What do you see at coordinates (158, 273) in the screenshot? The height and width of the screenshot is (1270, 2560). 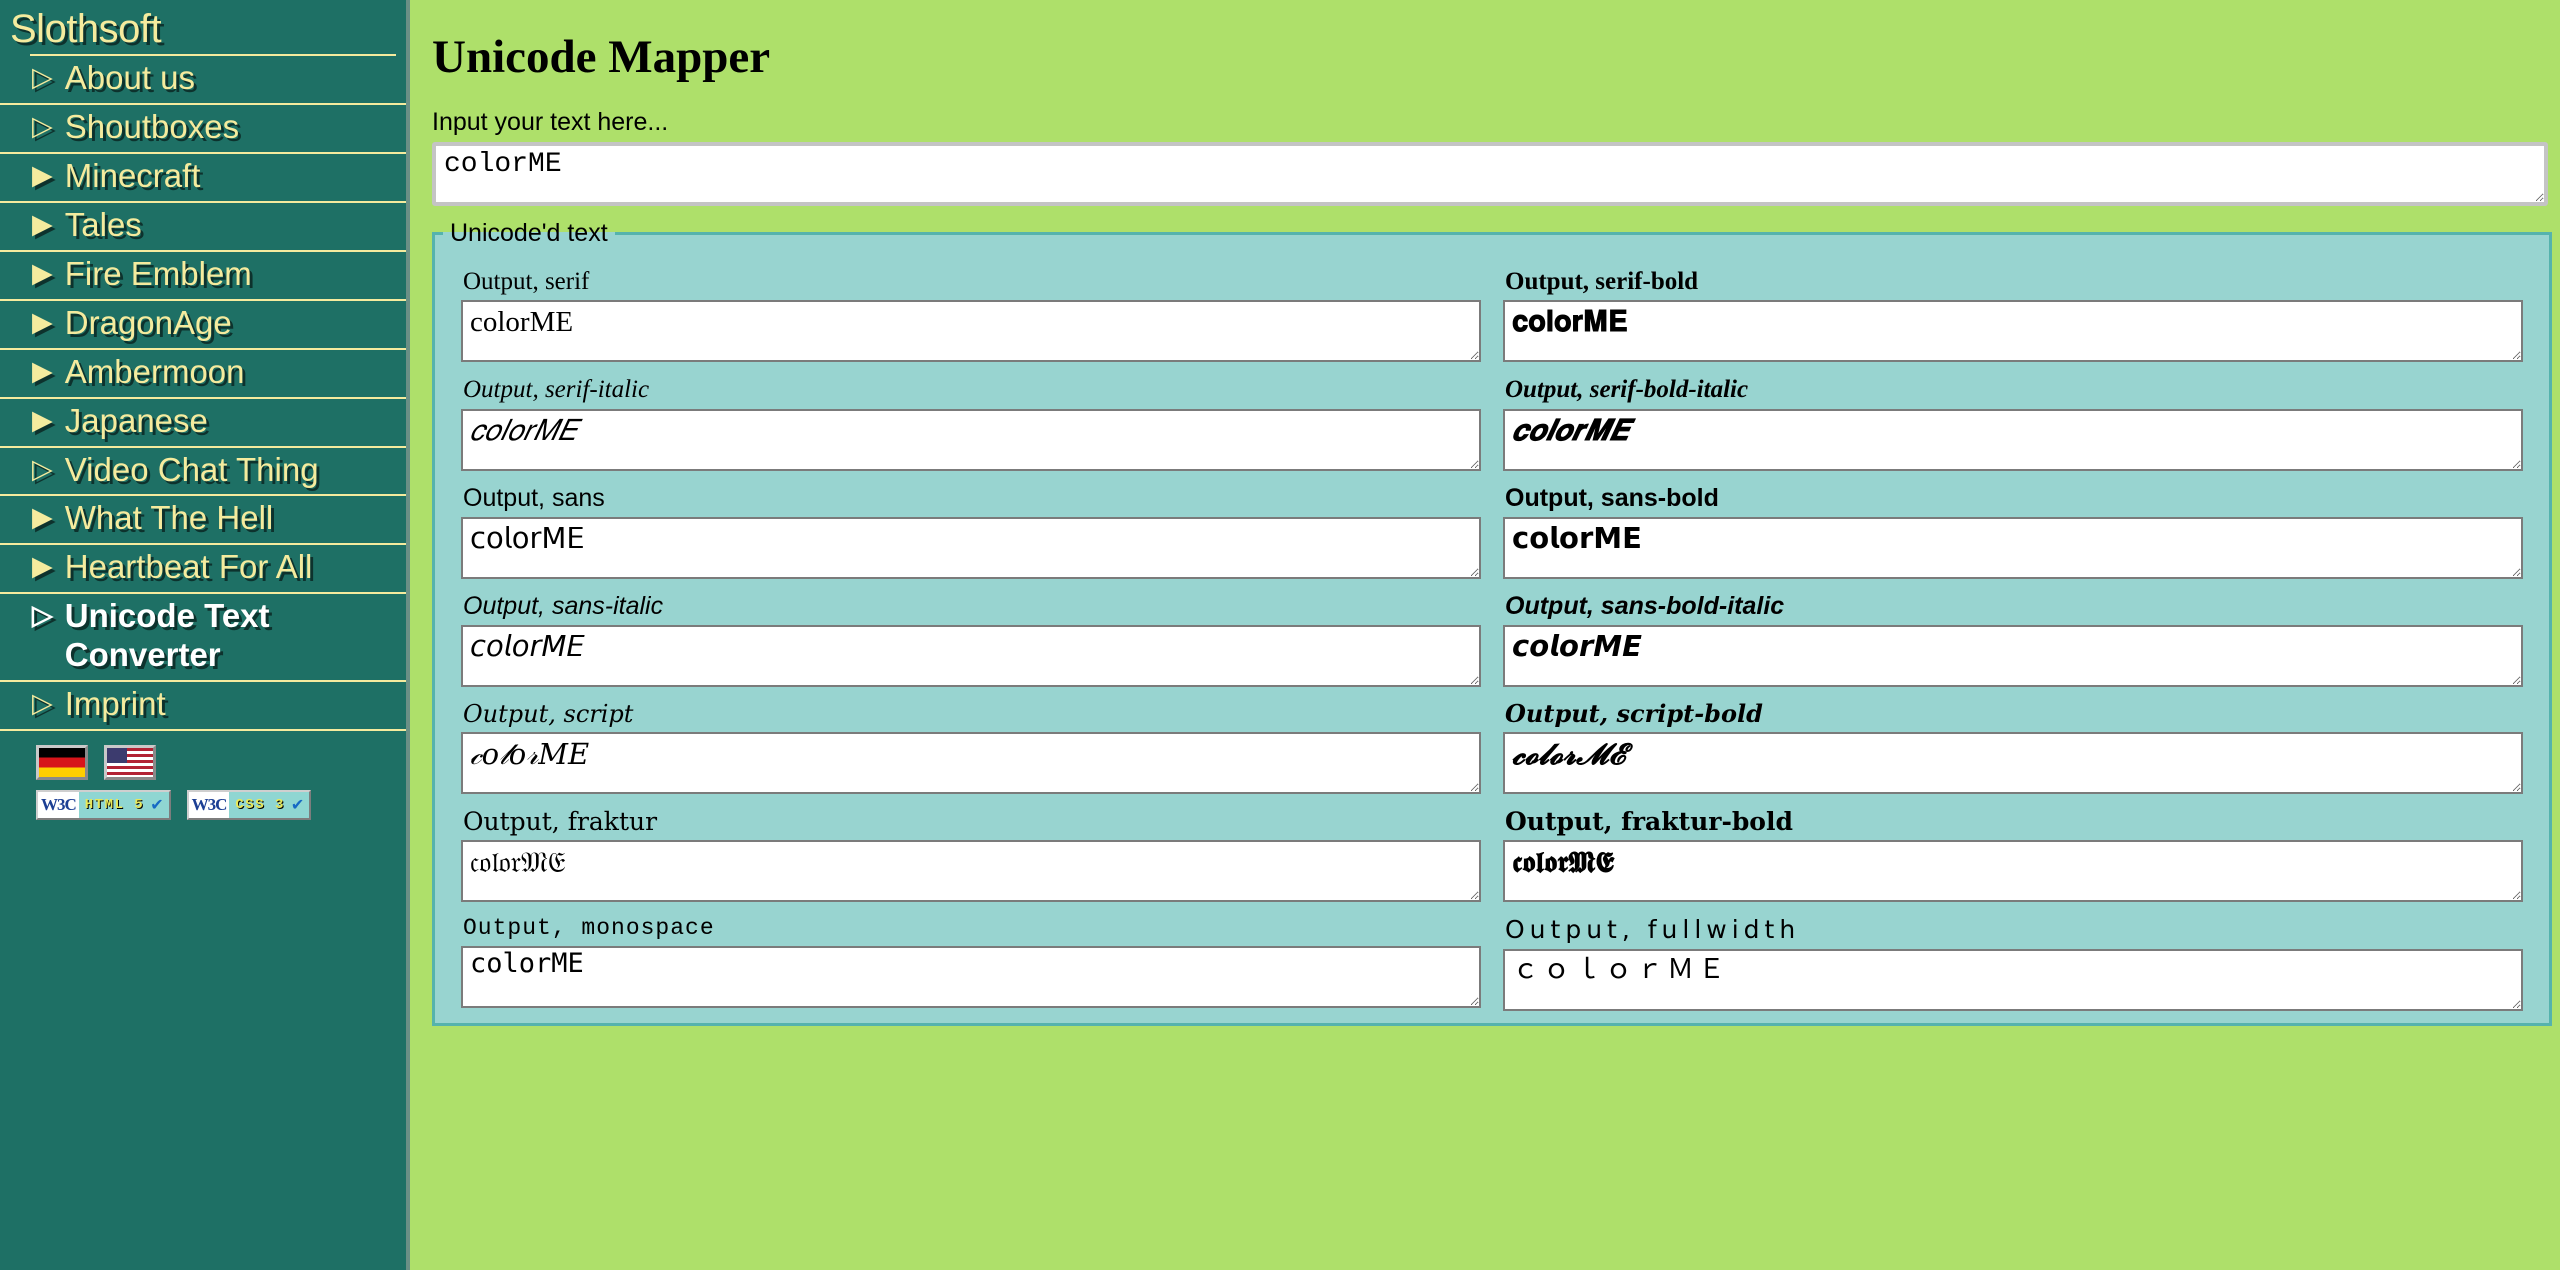 I see `sidebar-item-label: Fire Emblem` at bounding box center [158, 273].